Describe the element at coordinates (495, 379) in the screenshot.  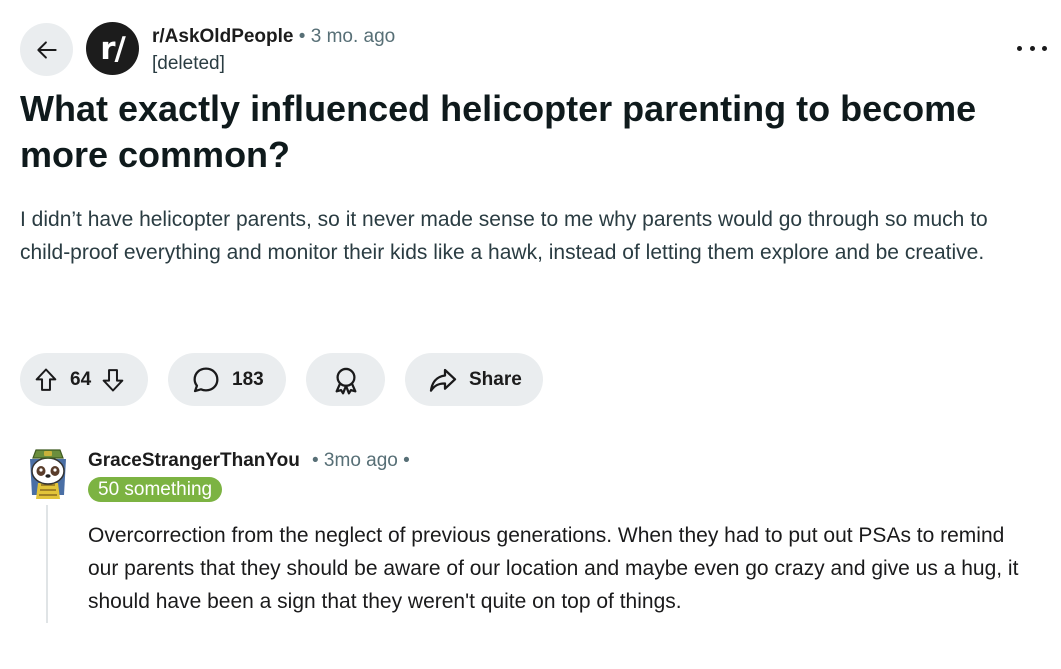
I see `share-label: Share` at that location.